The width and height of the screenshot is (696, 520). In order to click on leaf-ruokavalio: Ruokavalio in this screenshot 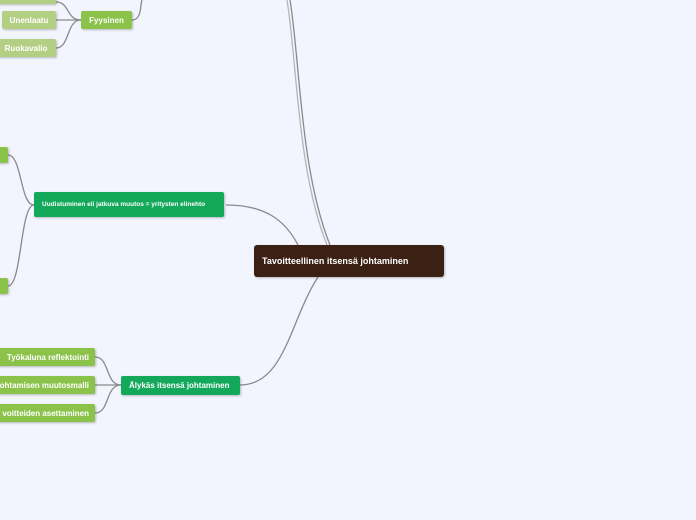, I will do `click(28, 48)`.